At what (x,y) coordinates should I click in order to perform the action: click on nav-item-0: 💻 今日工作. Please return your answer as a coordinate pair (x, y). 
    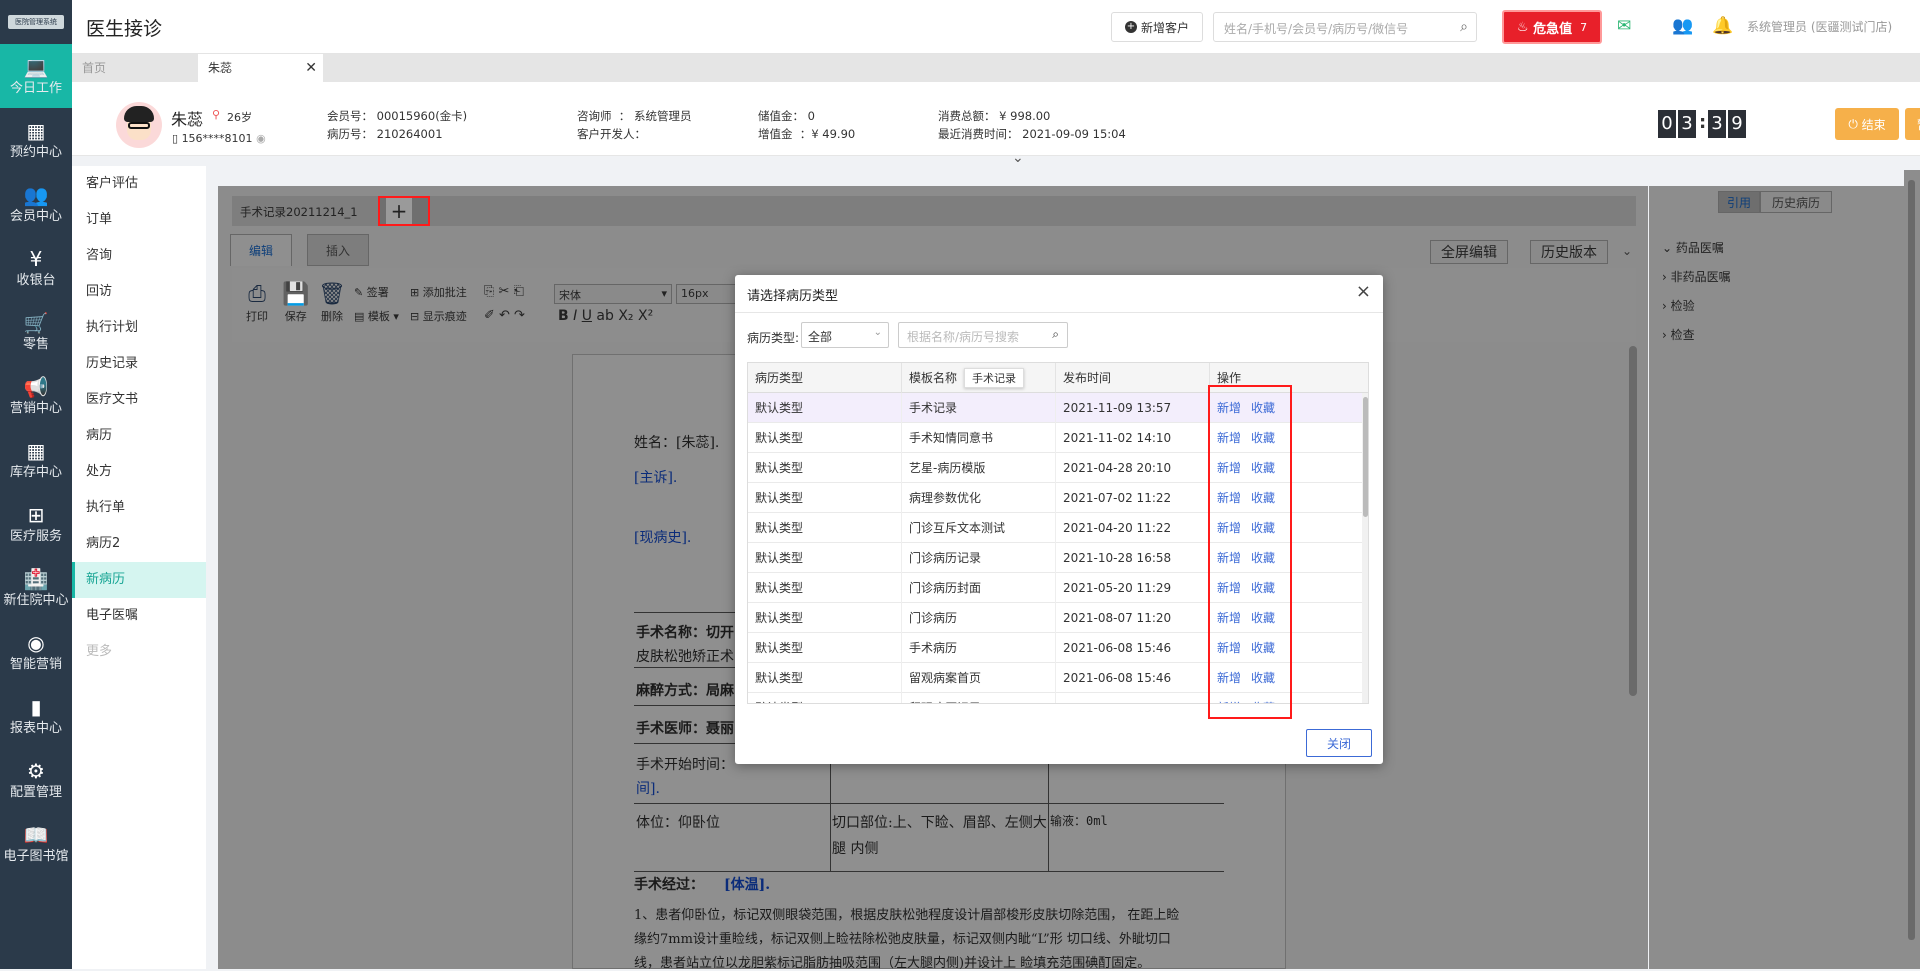
    Looking at the image, I should click on (36, 76).